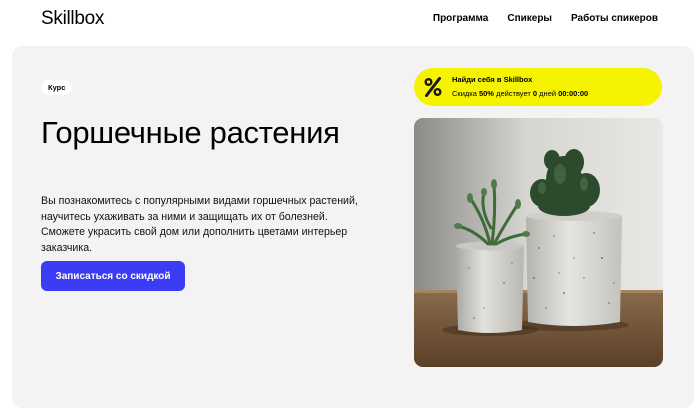  What do you see at coordinates (614, 18) in the screenshot?
I see `nav-link-speaker-works: Работы спикеров` at bounding box center [614, 18].